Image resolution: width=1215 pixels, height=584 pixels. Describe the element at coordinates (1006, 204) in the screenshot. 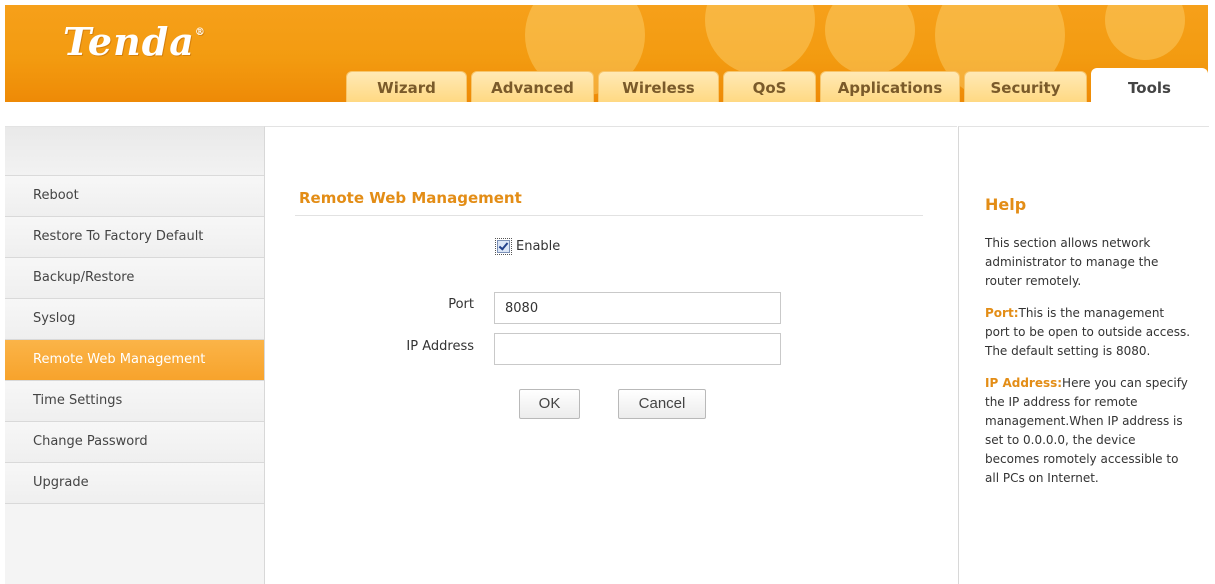

I see `help-title: Help` at that location.